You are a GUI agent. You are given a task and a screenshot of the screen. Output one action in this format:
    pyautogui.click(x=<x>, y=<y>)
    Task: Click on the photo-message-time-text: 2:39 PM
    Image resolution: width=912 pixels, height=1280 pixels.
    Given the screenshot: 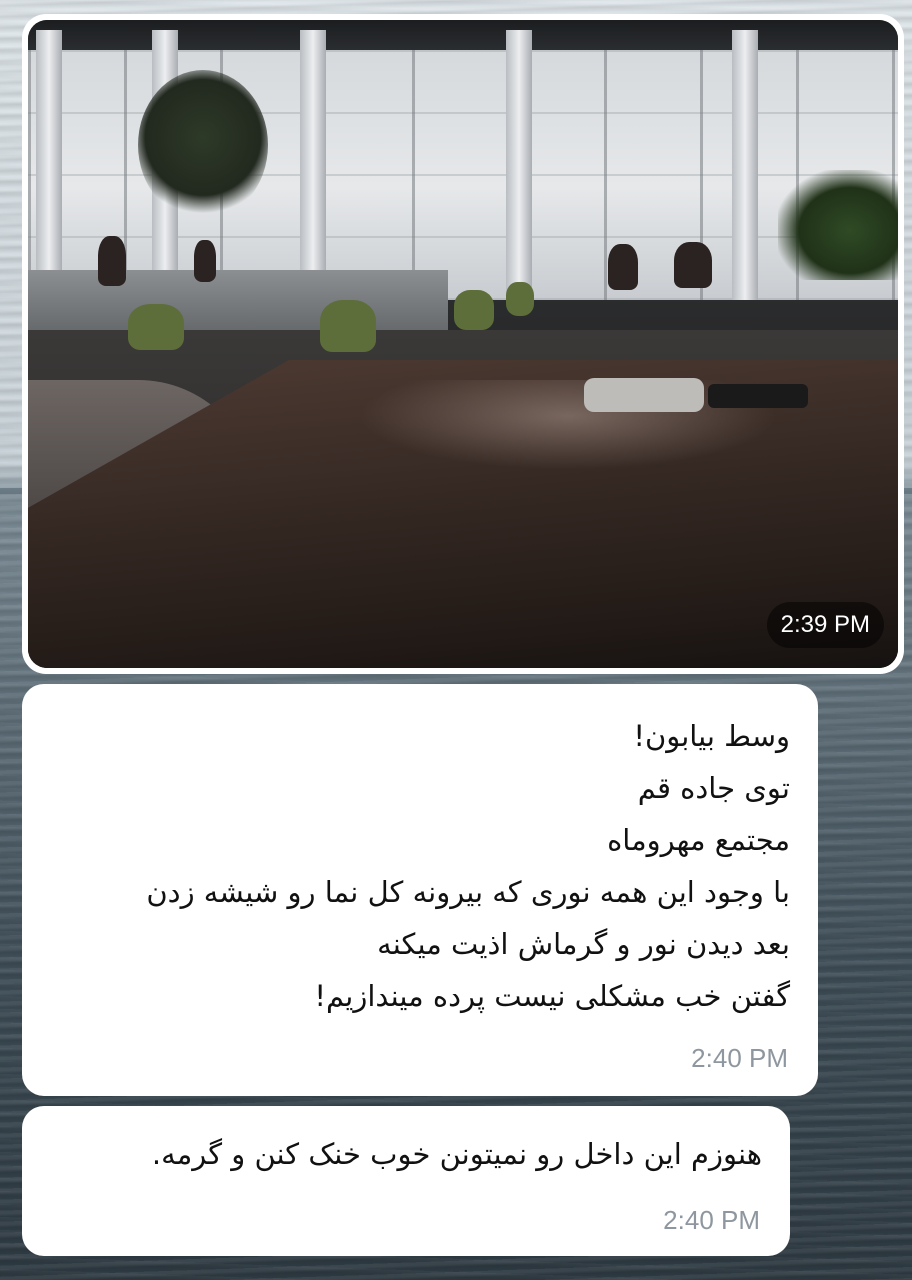 What is the action you would take?
    pyautogui.click(x=825, y=624)
    